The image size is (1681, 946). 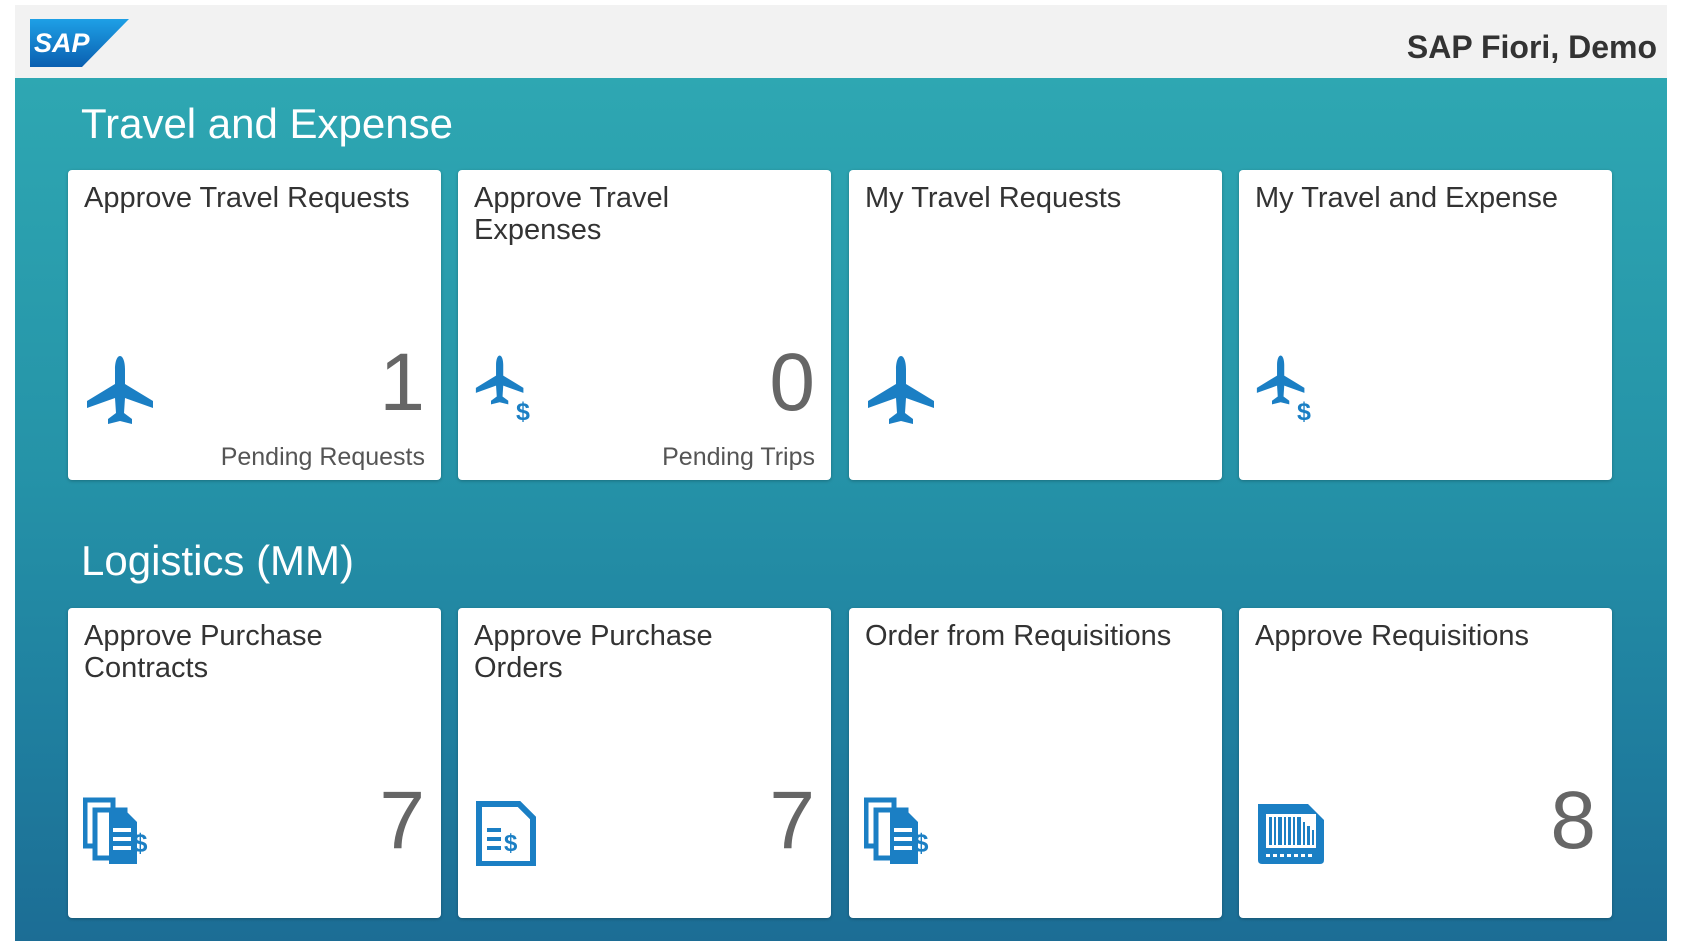 I want to click on purchase-order-icon, so click(x=510, y=829).